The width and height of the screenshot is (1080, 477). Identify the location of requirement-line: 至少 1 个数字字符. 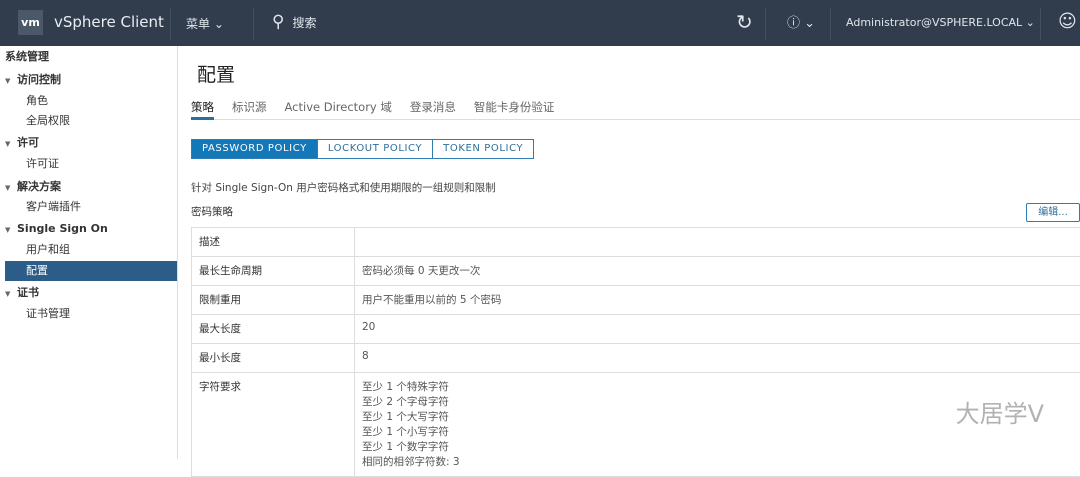
(721, 447).